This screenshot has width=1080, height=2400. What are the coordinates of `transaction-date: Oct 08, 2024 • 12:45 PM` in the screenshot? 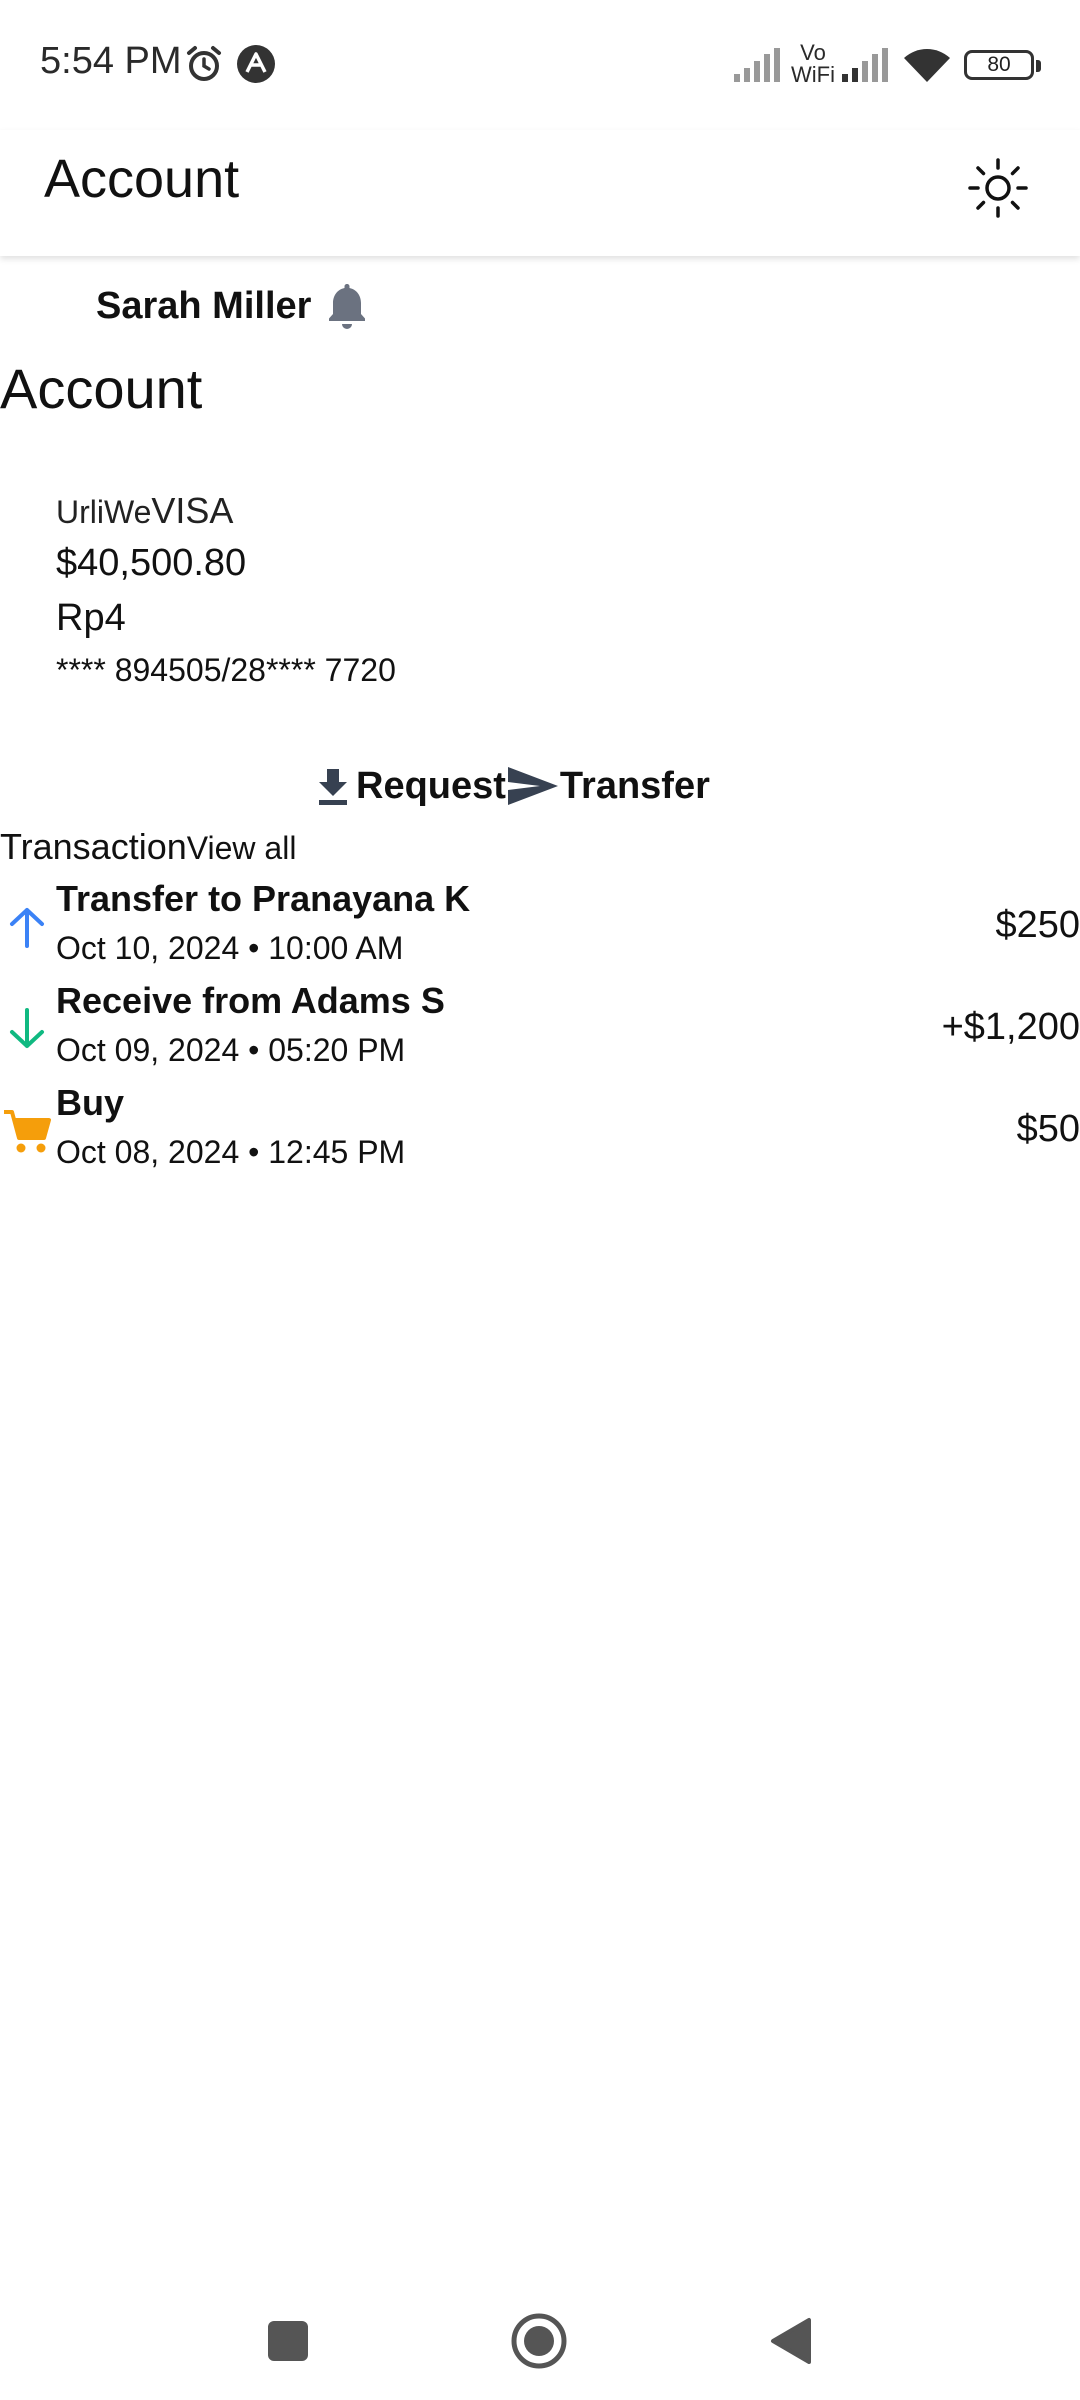 It's located at (231, 1152).